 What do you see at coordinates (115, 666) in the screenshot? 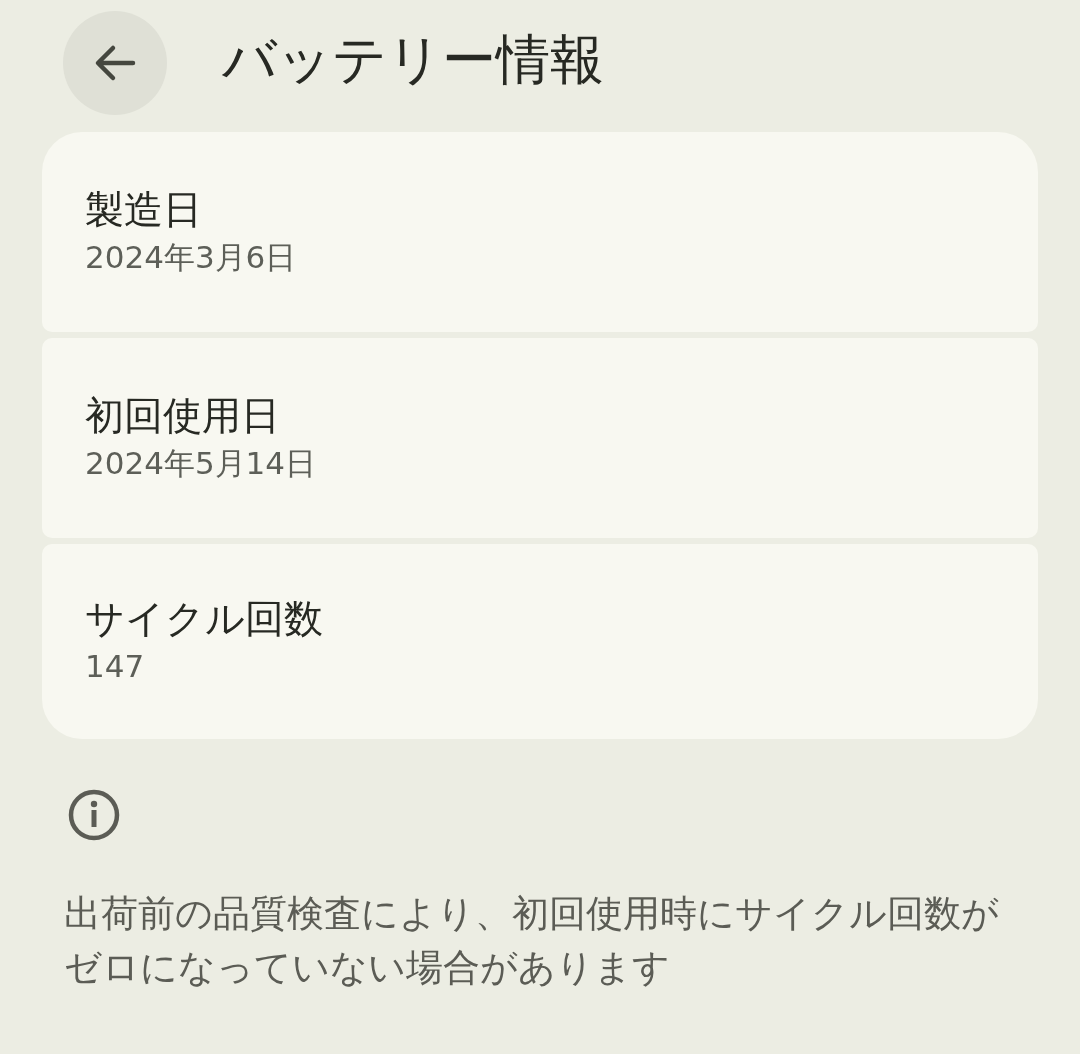
I see `item-value: 147` at bounding box center [115, 666].